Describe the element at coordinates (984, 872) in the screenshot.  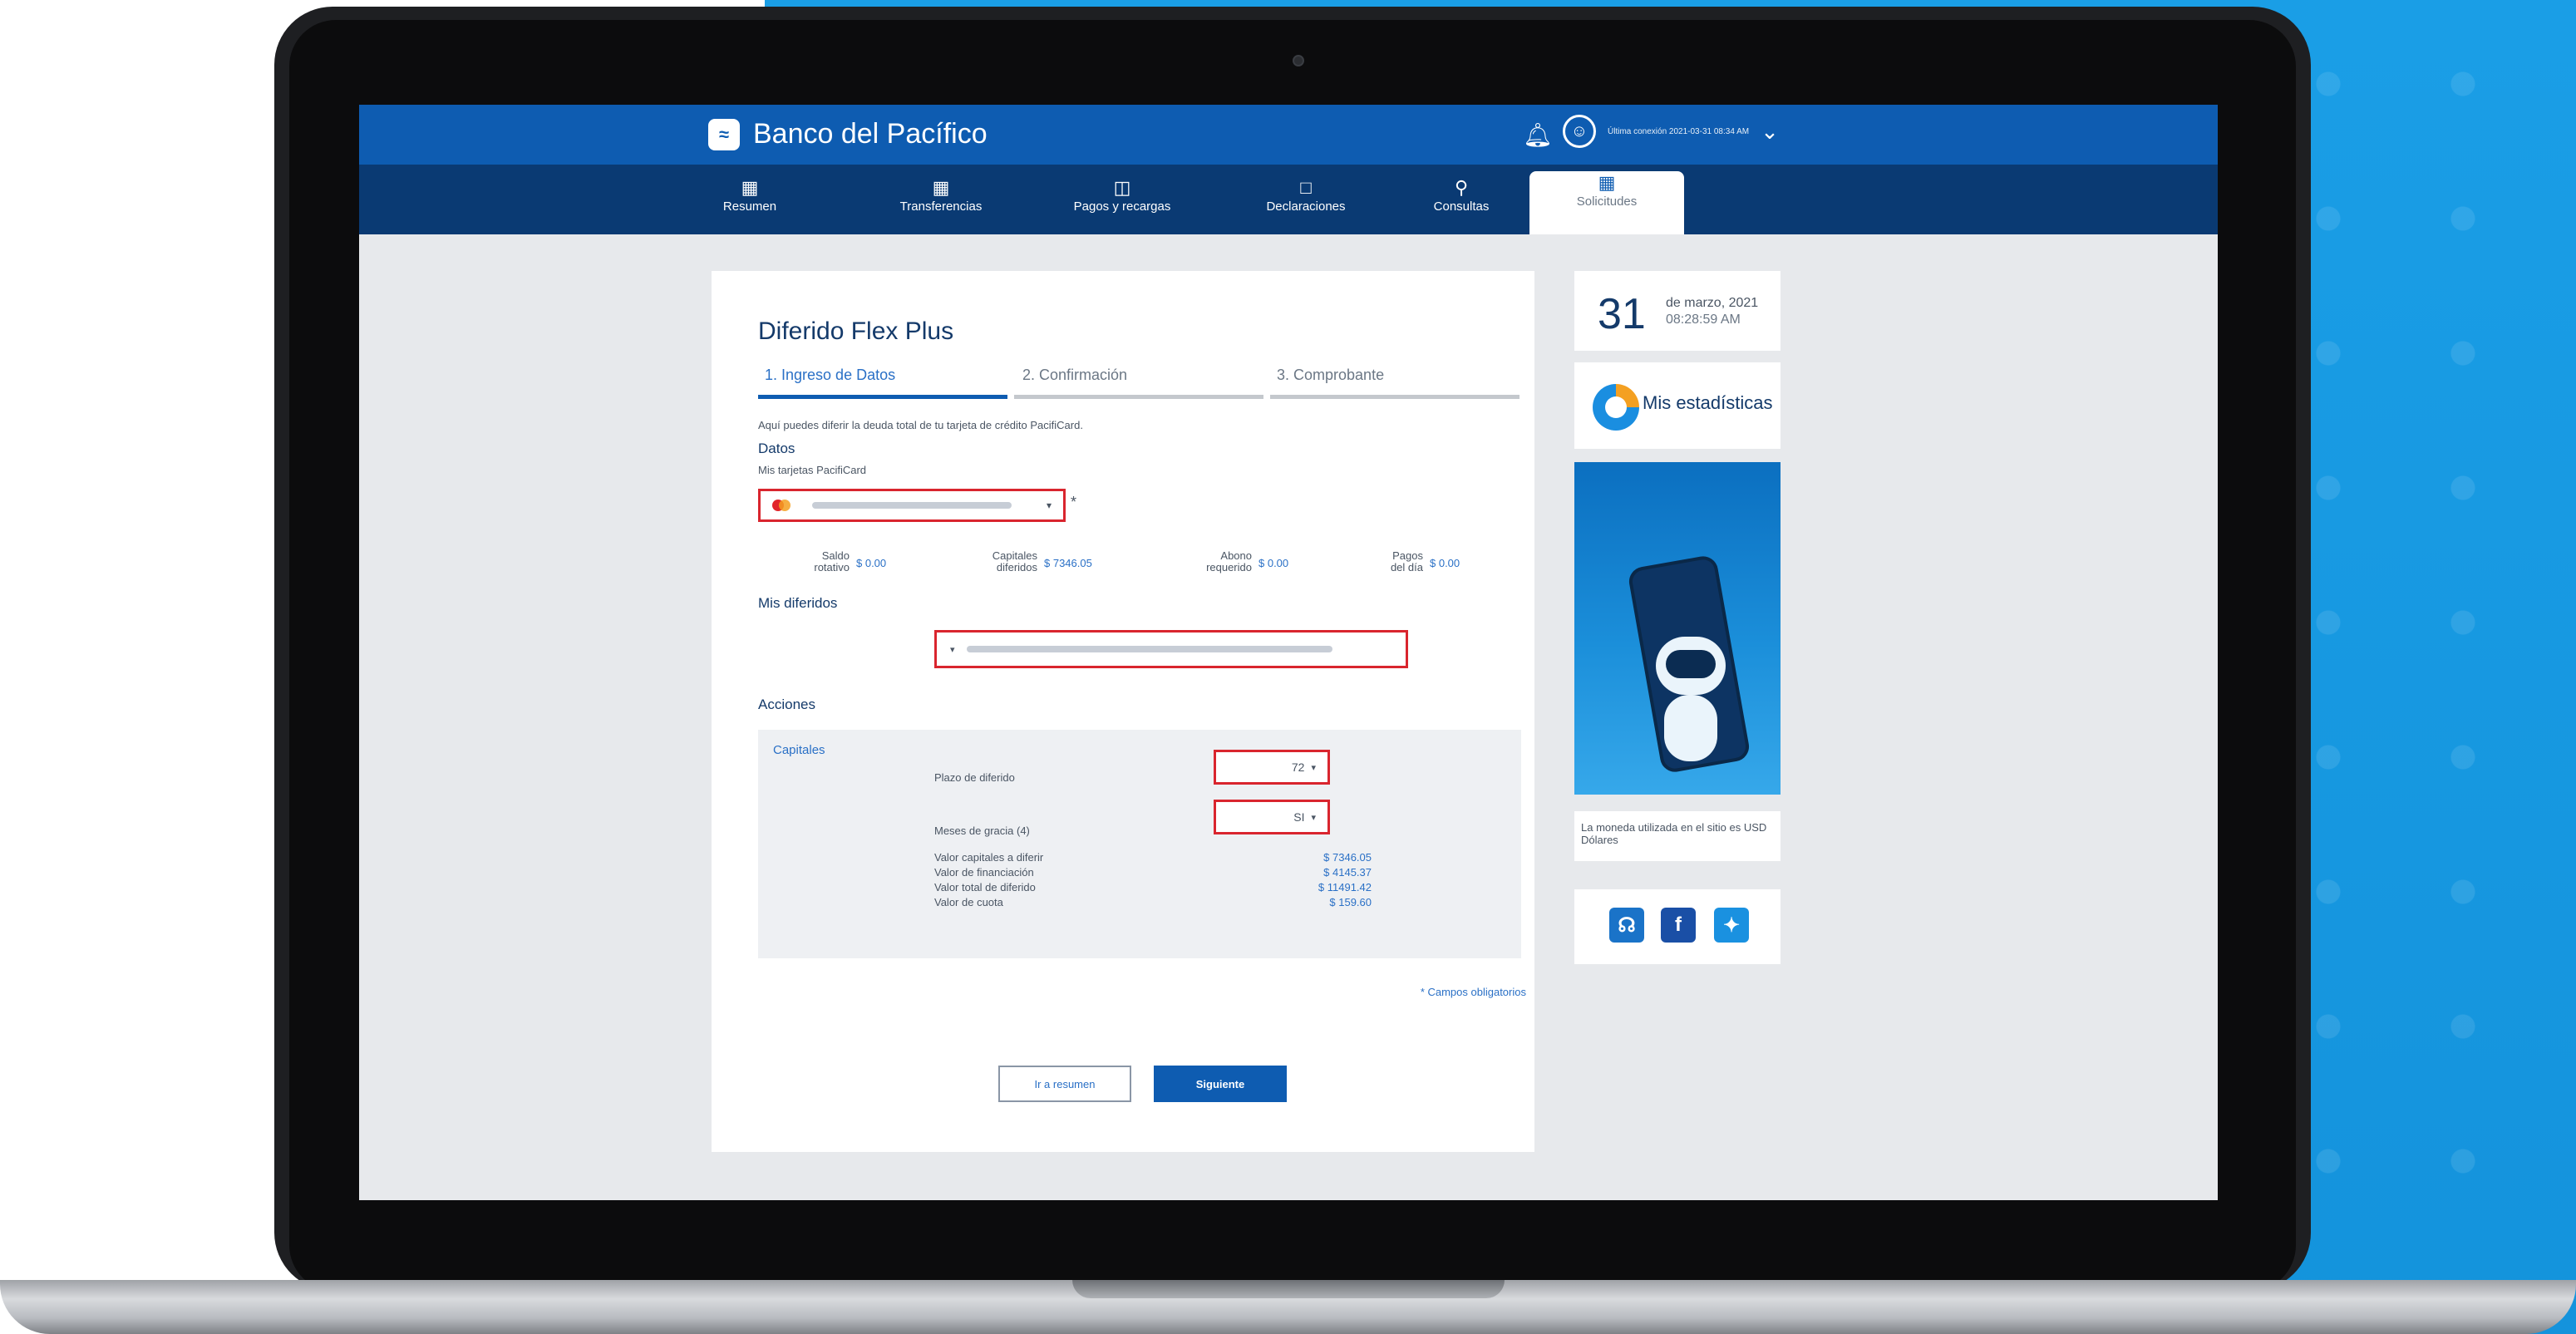
I see `detail-label: Valor de financiación` at that location.